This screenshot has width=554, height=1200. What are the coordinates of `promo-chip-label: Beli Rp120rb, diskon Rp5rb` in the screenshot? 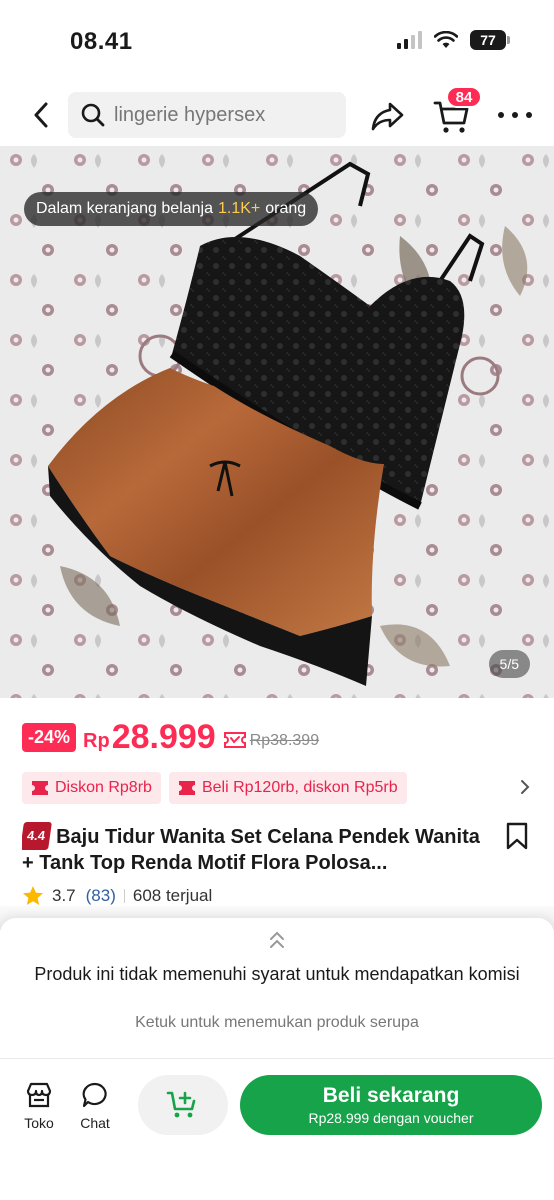 It's located at (299, 787).